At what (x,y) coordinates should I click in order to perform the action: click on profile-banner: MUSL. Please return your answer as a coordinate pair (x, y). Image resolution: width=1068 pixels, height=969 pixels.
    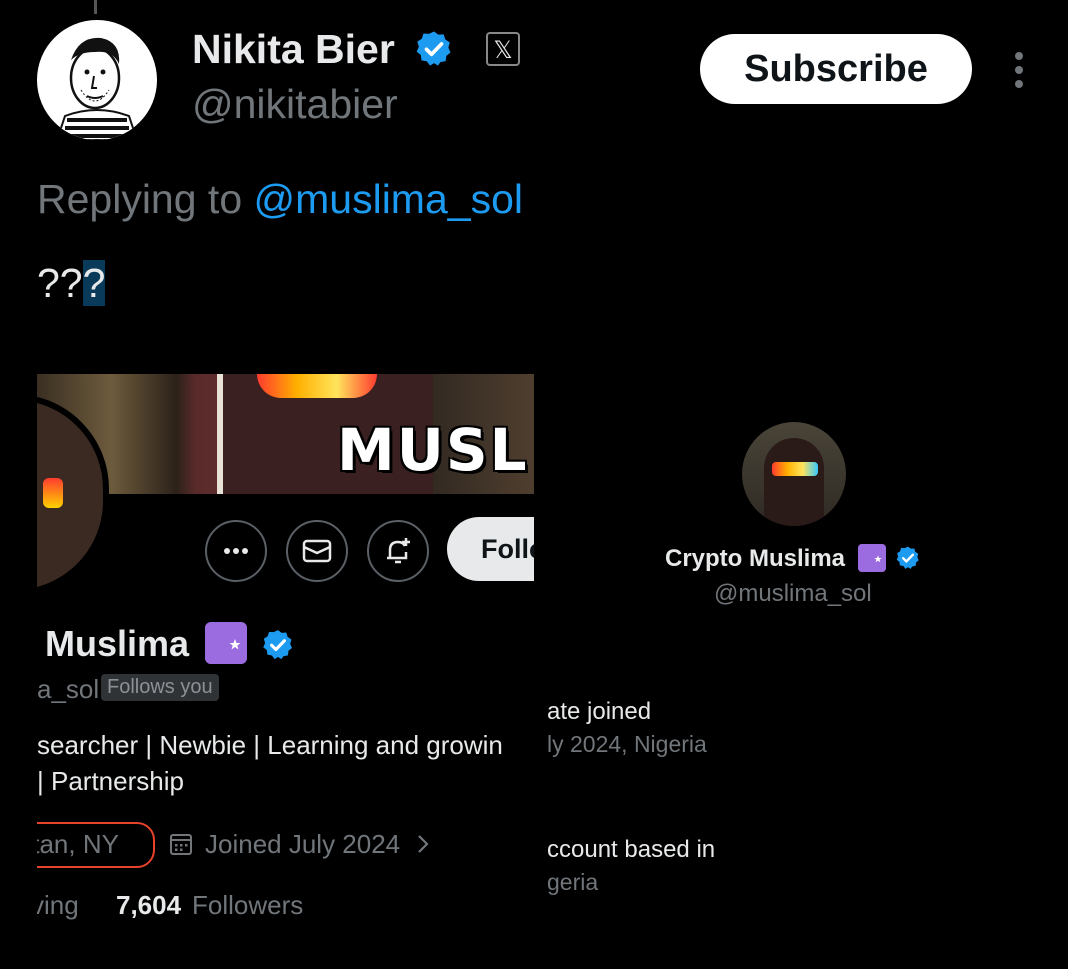
    Looking at the image, I should click on (285, 434).